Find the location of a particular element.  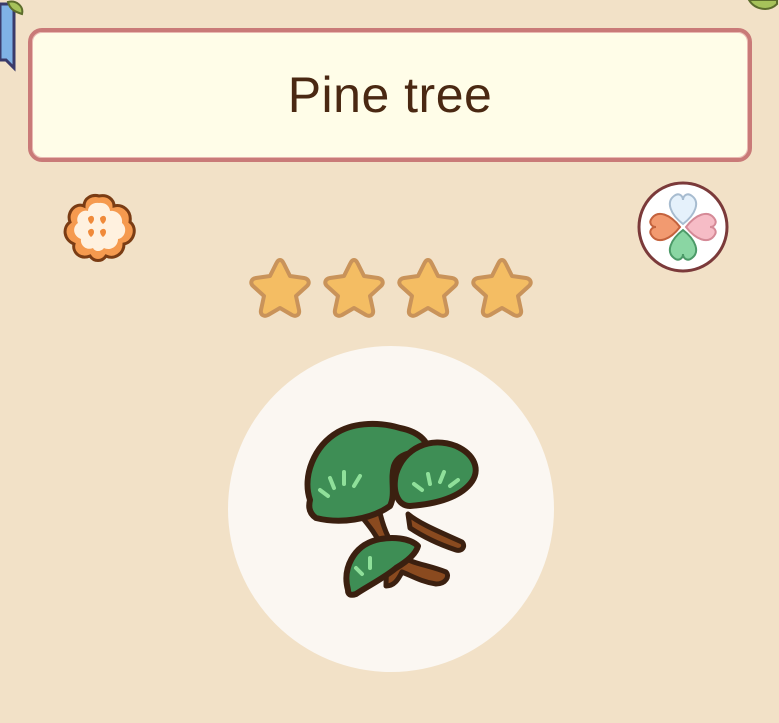

item-name: Pine tree is located at coordinates (390, 95).